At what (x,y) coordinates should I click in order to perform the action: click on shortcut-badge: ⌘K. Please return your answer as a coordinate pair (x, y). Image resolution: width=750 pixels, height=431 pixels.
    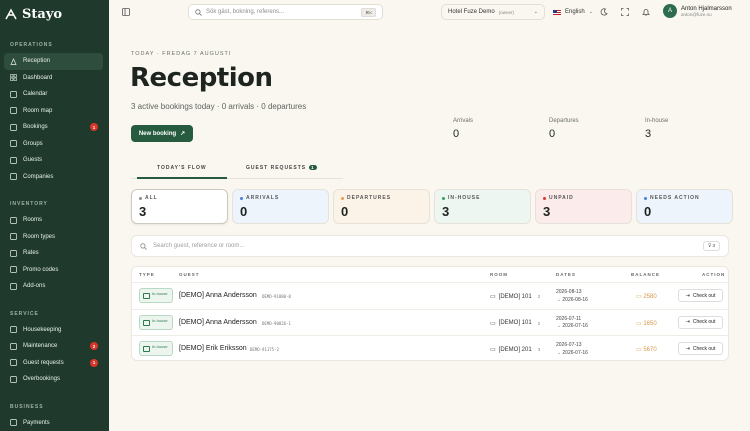
    Looking at the image, I should click on (368, 12).